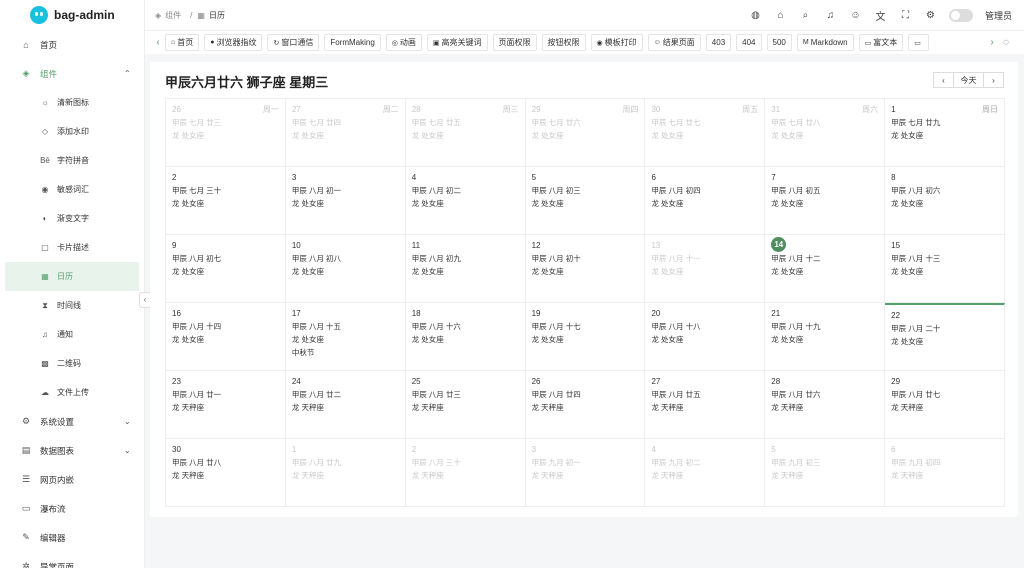 Image resolution: width=1024 pixels, height=568 pixels. What do you see at coordinates (825, 133) in the screenshot?
I see `calendar-day-cell: 31 周六 甲辰 七月 廿八龙 处女座` at bounding box center [825, 133].